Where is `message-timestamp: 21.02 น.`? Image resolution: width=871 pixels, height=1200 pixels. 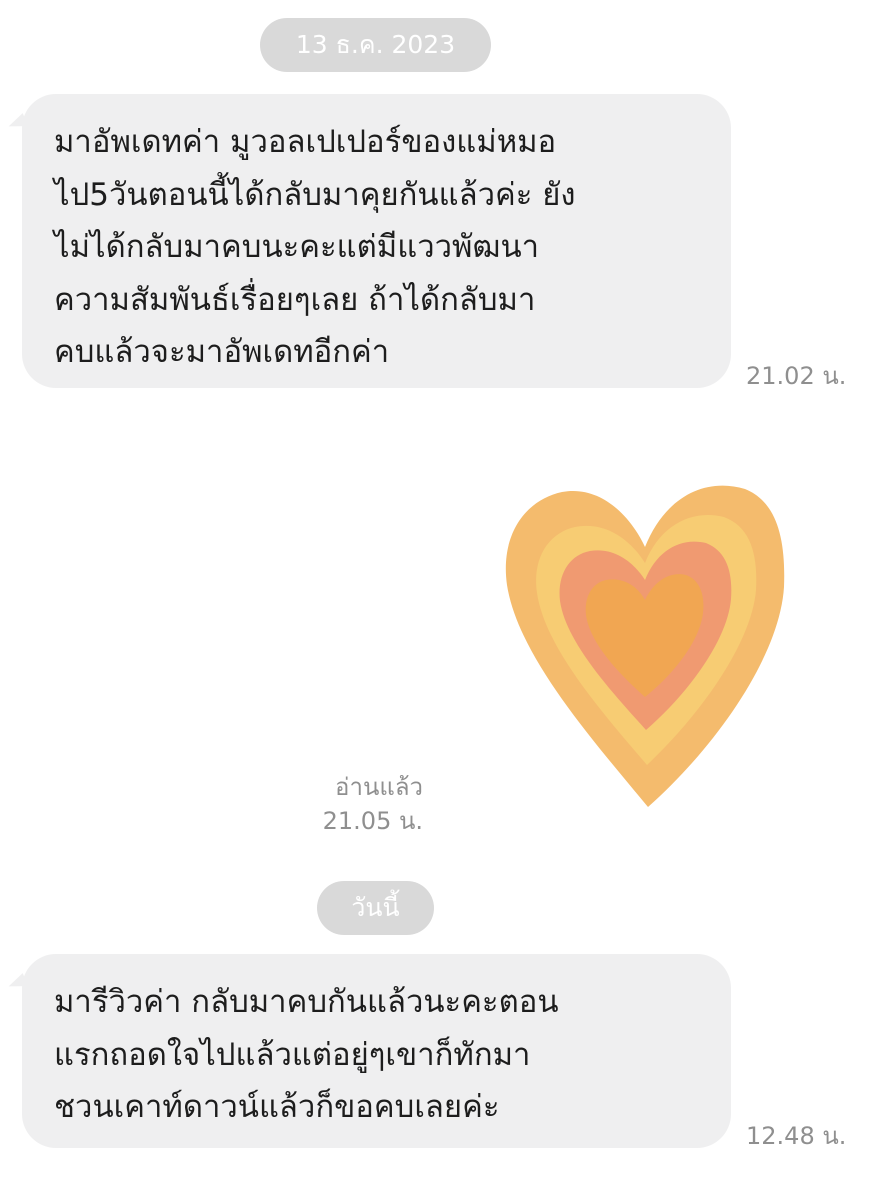 message-timestamp: 21.02 น. is located at coordinates (796, 376).